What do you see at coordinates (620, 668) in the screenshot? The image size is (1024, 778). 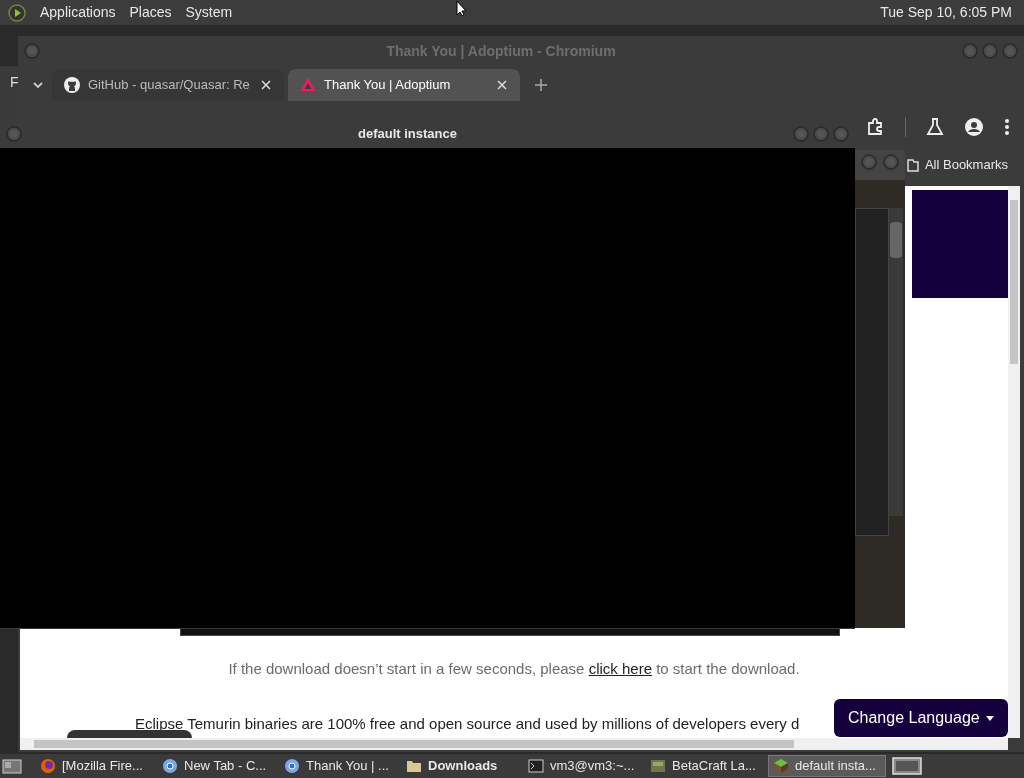 I see `download-link: click here` at bounding box center [620, 668].